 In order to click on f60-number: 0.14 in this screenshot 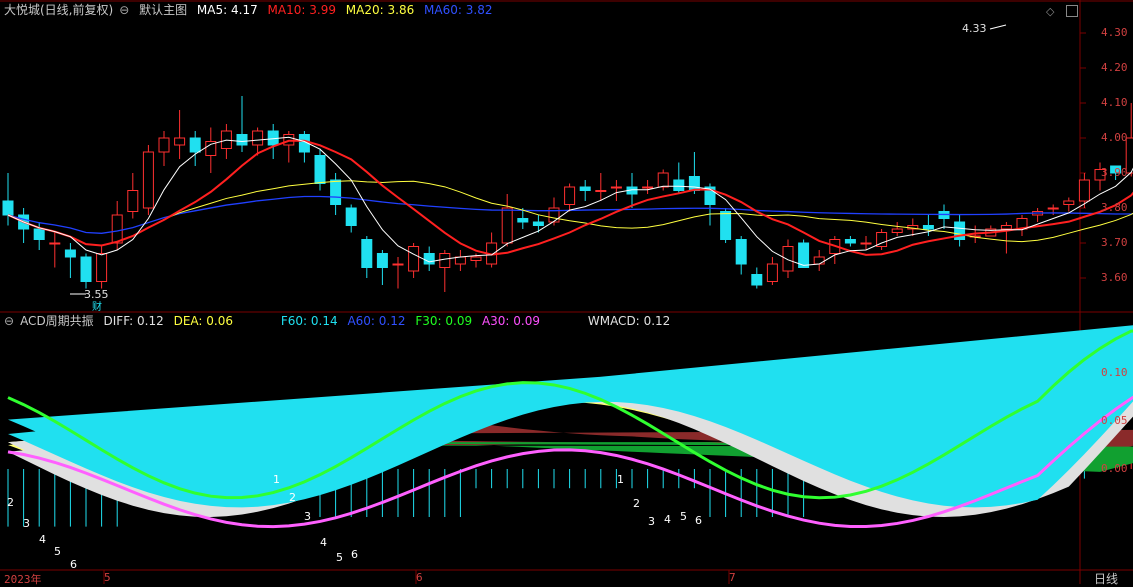, I will do `click(324, 321)`.